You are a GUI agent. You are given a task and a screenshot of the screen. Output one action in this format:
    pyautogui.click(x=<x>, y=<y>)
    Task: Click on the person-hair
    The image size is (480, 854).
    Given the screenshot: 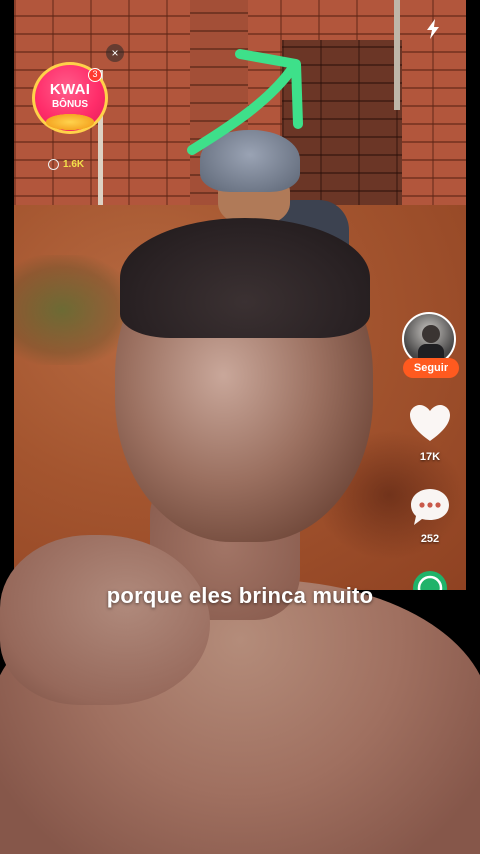 What is the action you would take?
    pyautogui.click(x=245, y=278)
    